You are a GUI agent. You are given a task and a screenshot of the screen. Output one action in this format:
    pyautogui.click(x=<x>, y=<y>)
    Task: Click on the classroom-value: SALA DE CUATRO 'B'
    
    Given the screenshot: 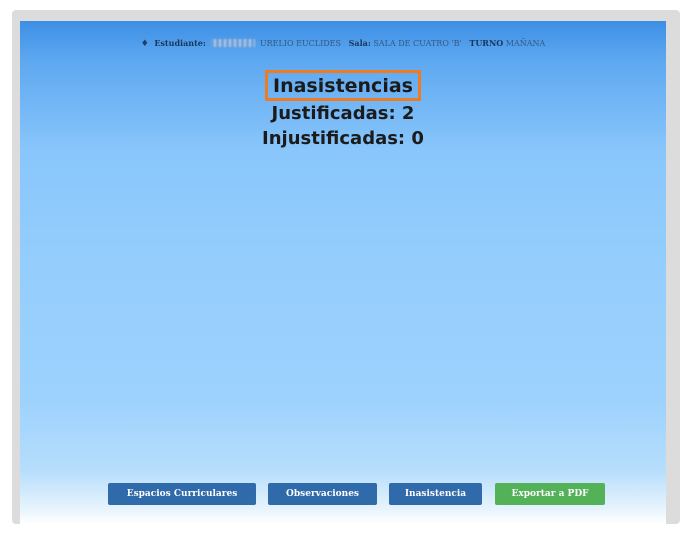 What is the action you would take?
    pyautogui.click(x=417, y=43)
    